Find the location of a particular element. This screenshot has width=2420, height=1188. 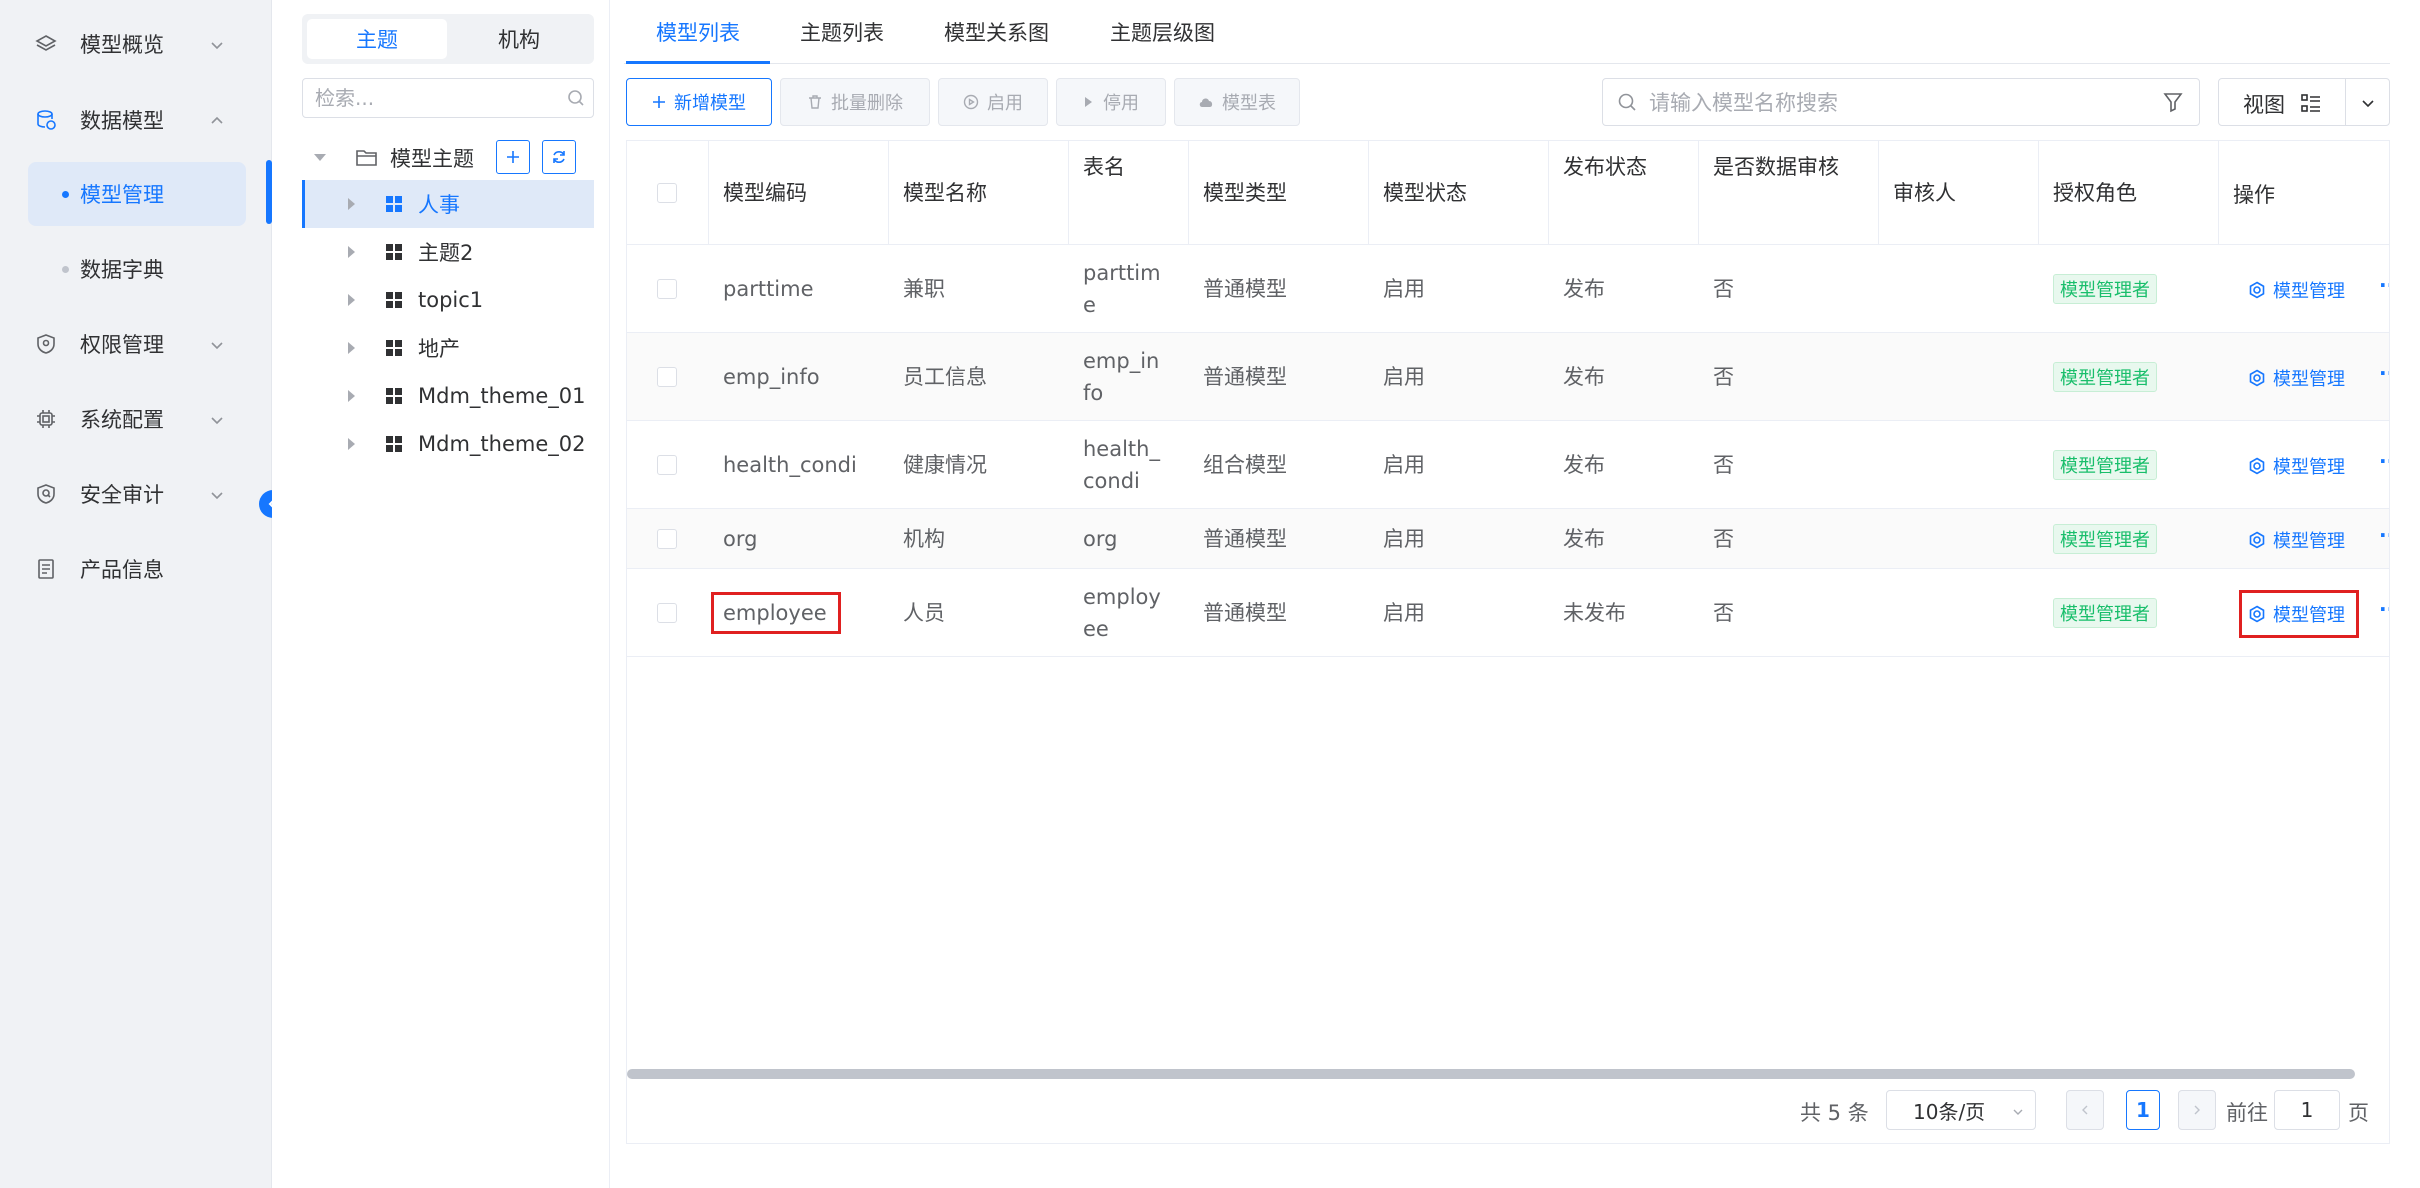

header-model-type: 模型类型 is located at coordinates (1279, 193).